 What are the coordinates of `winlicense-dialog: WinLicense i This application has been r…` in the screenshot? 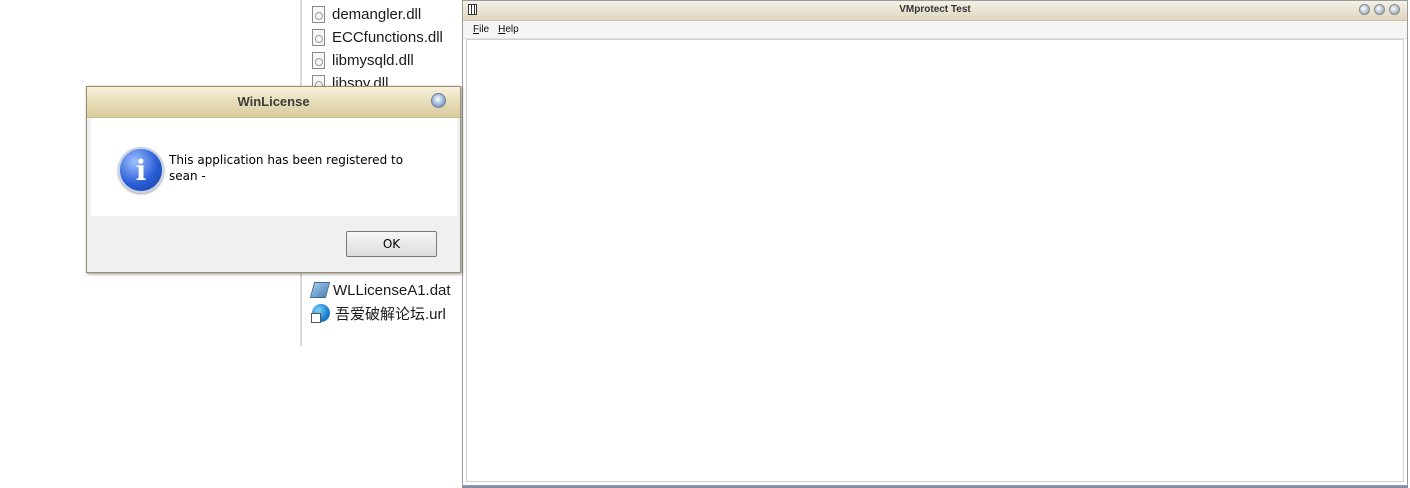 It's located at (273, 179).